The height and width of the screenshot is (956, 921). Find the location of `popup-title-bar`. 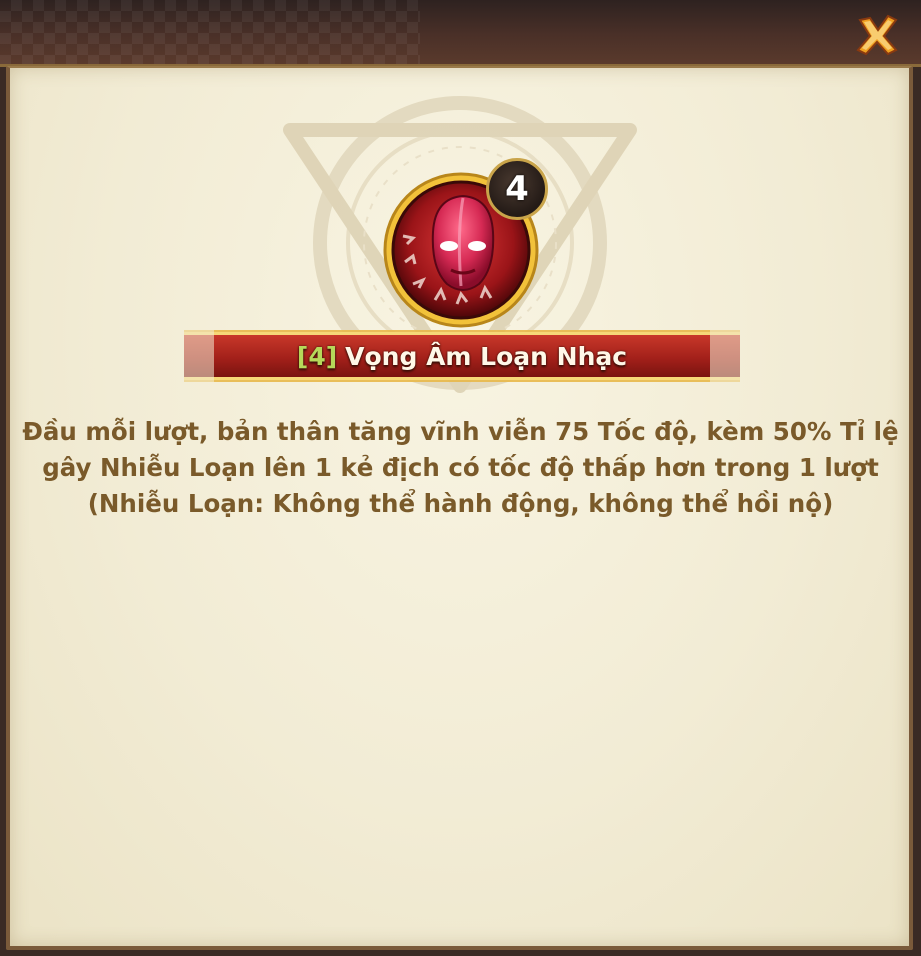

popup-title-bar is located at coordinates (460, 33).